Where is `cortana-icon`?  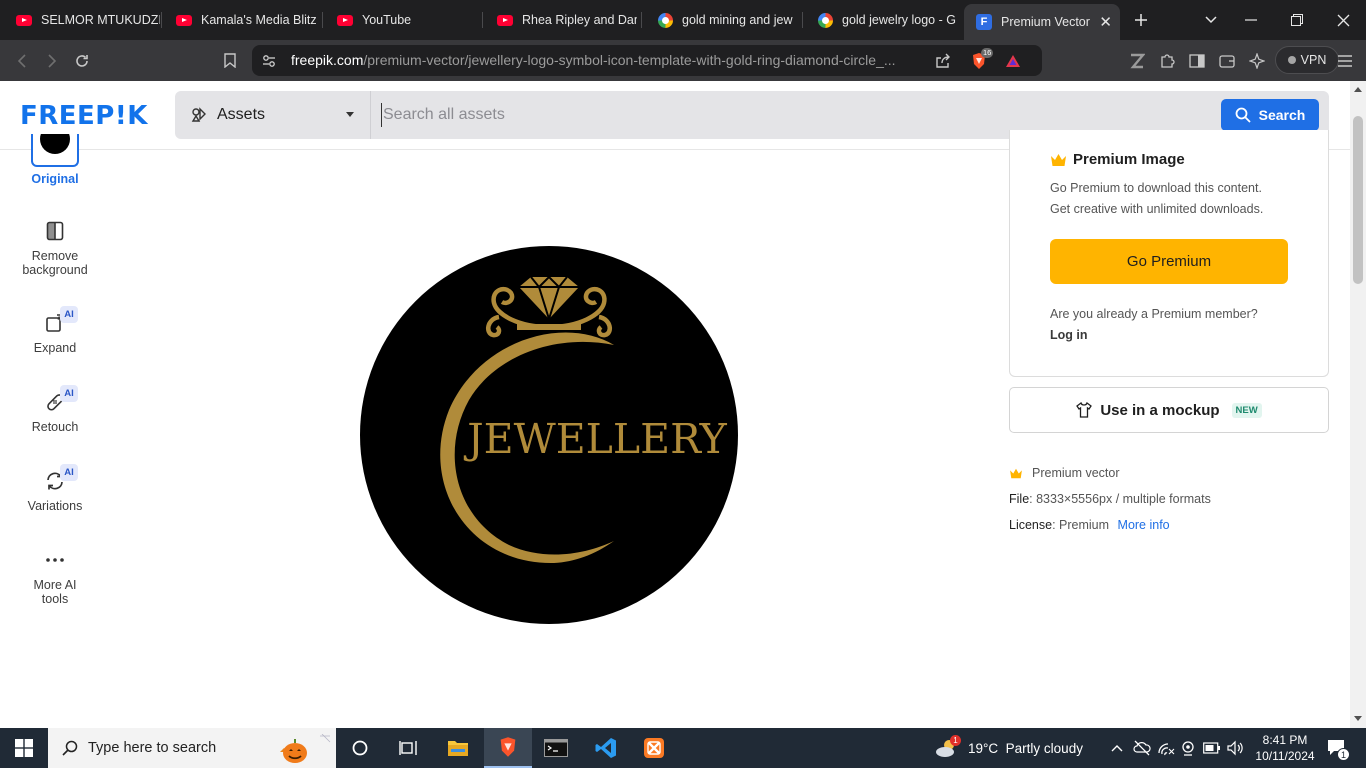 cortana-icon is located at coordinates (360, 748).